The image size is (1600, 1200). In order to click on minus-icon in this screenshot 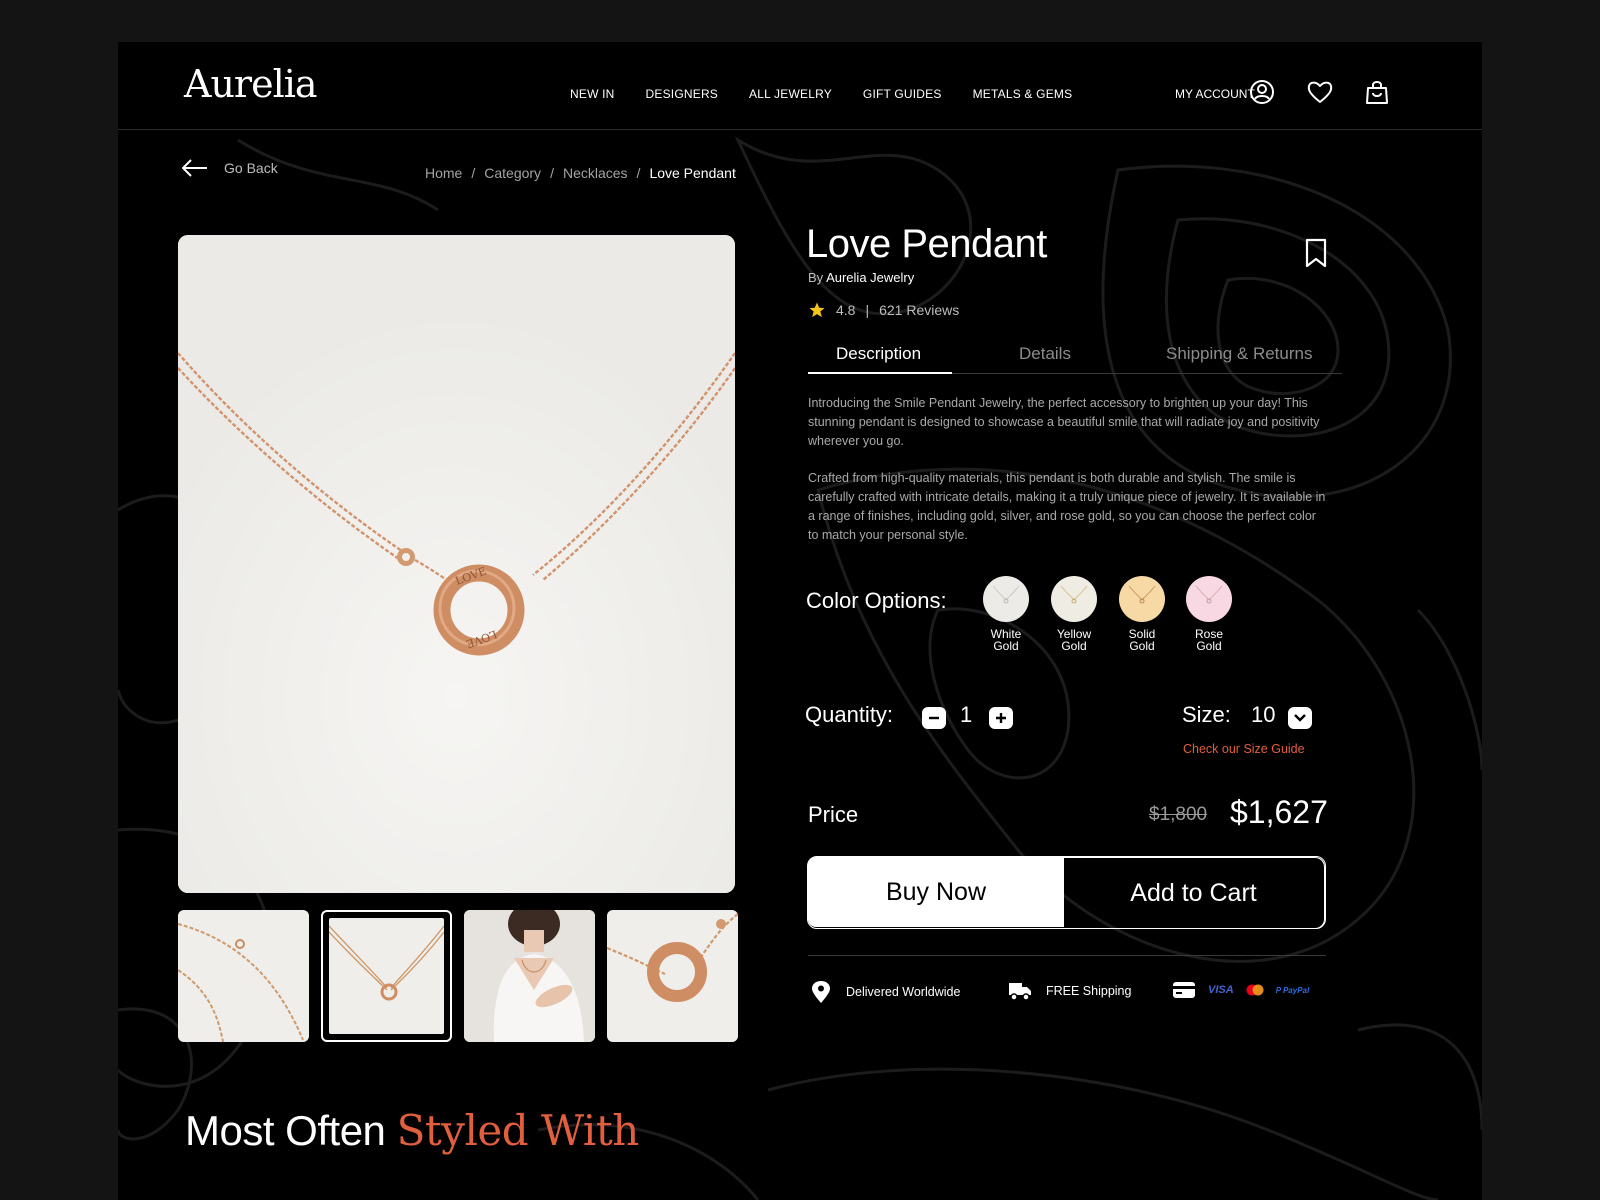, I will do `click(934, 718)`.